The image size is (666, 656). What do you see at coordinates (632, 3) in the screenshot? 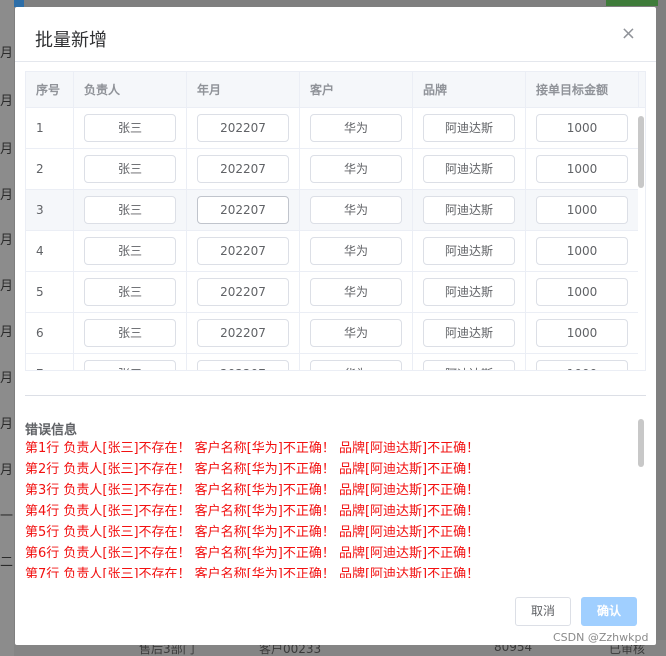
I see `background-button-fragment` at bounding box center [632, 3].